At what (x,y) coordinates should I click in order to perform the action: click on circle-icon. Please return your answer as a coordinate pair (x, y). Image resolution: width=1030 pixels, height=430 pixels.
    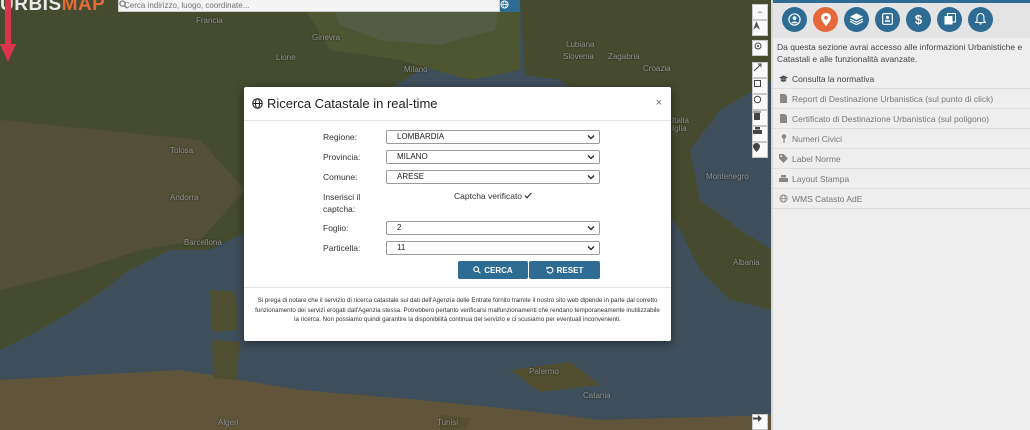
    Looking at the image, I should click on (757, 99).